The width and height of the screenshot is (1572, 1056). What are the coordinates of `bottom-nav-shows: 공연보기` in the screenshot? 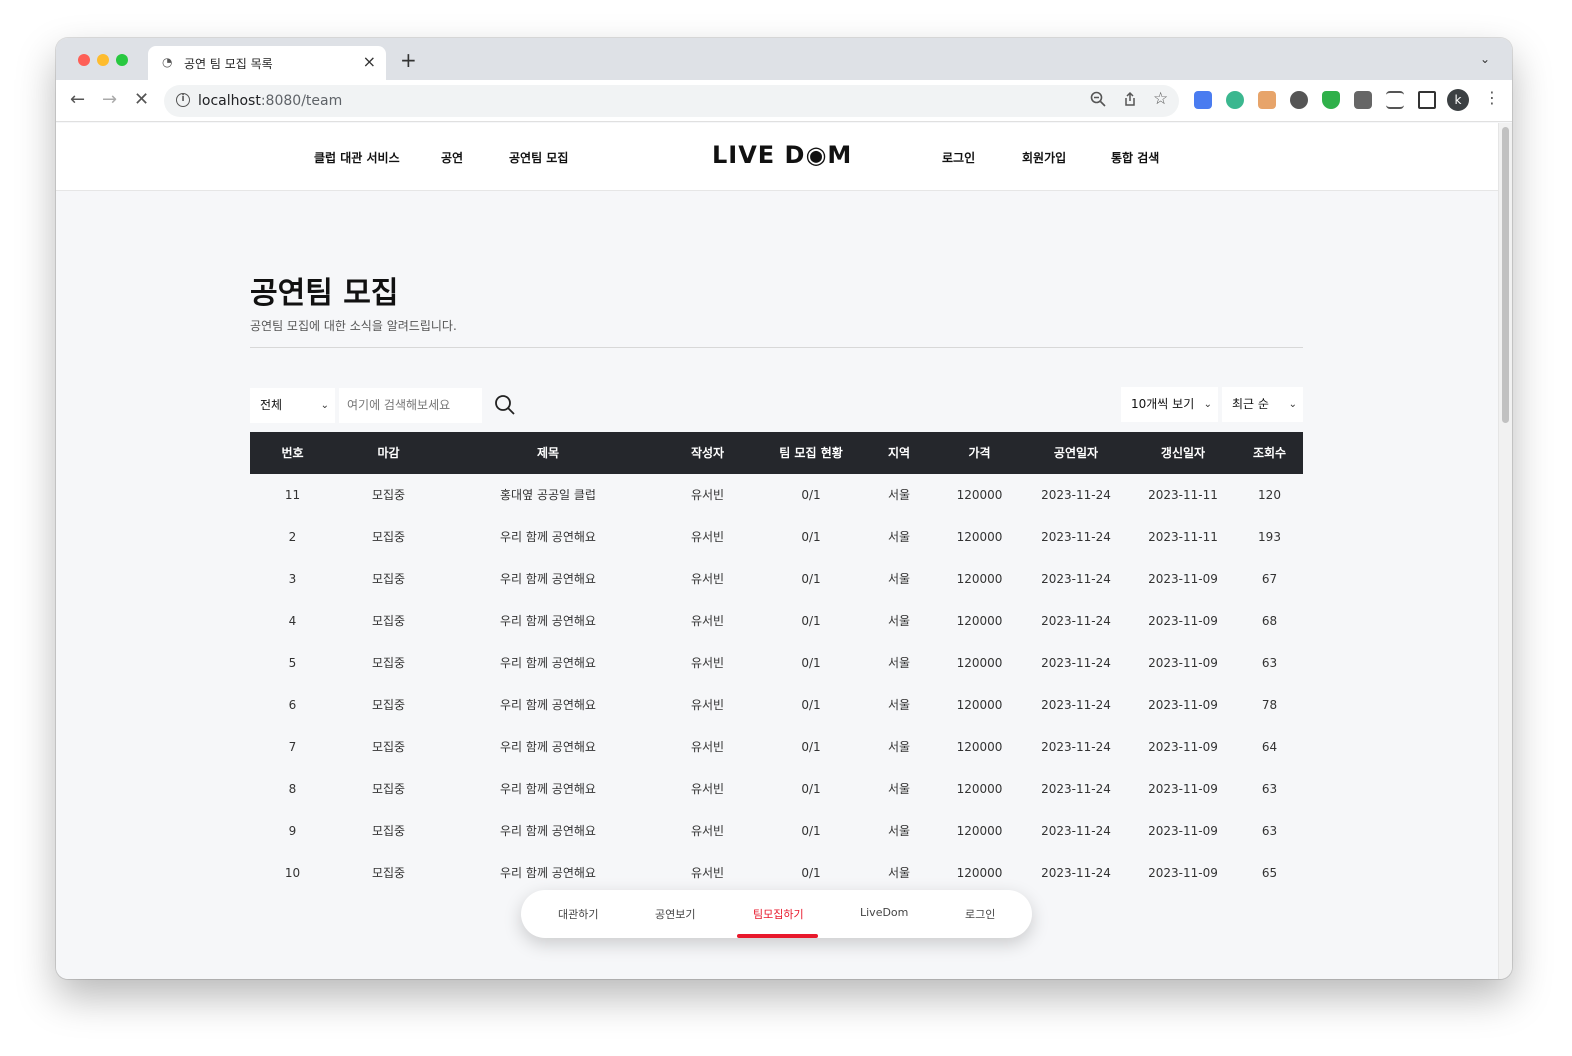 It's located at (675, 914).